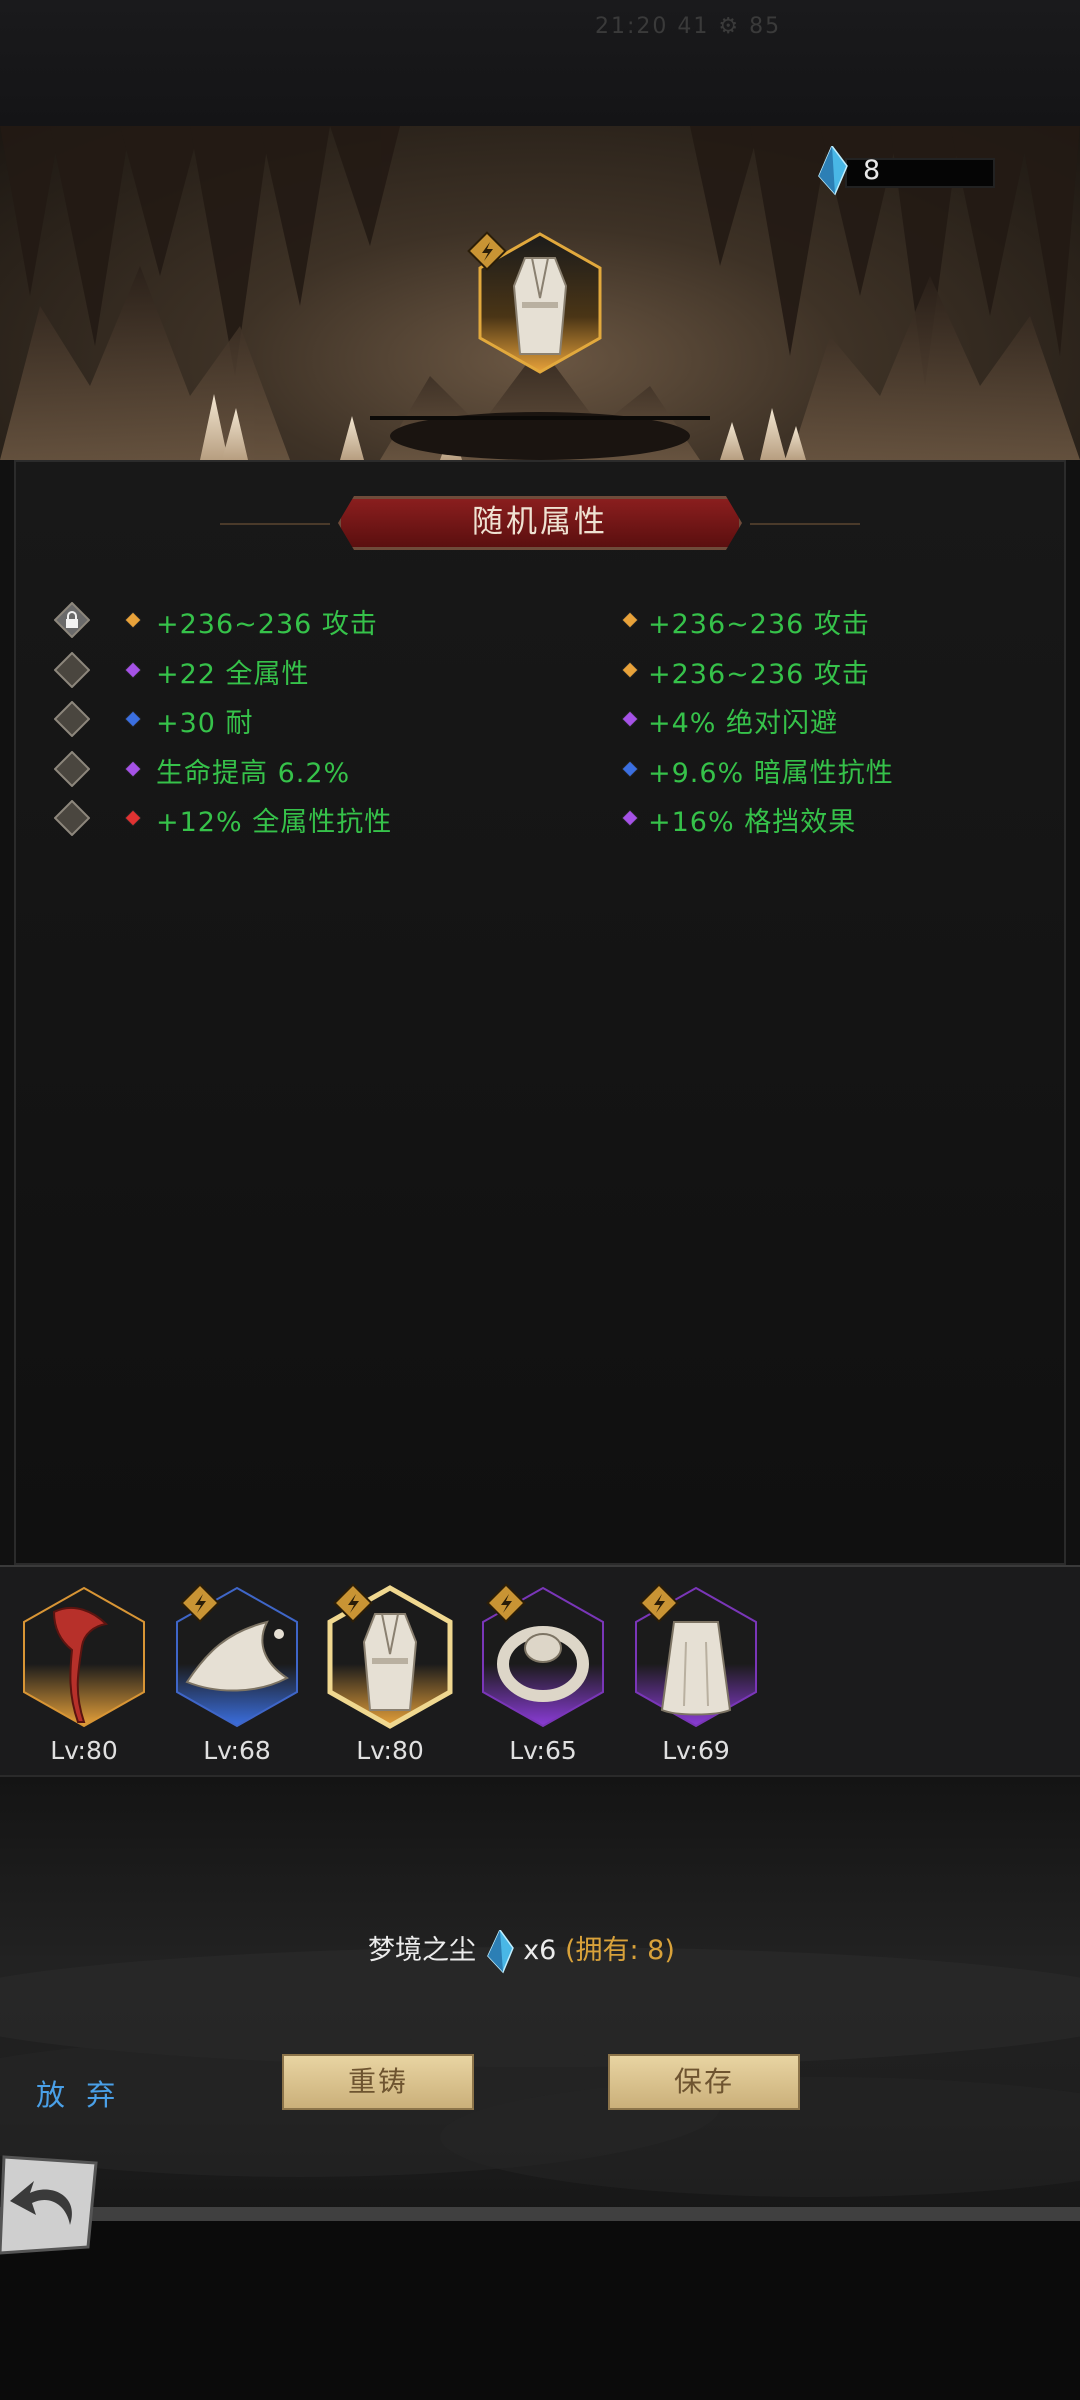 The image size is (1080, 2400). I want to click on attribute-current-3: +30 耐, so click(205, 723).